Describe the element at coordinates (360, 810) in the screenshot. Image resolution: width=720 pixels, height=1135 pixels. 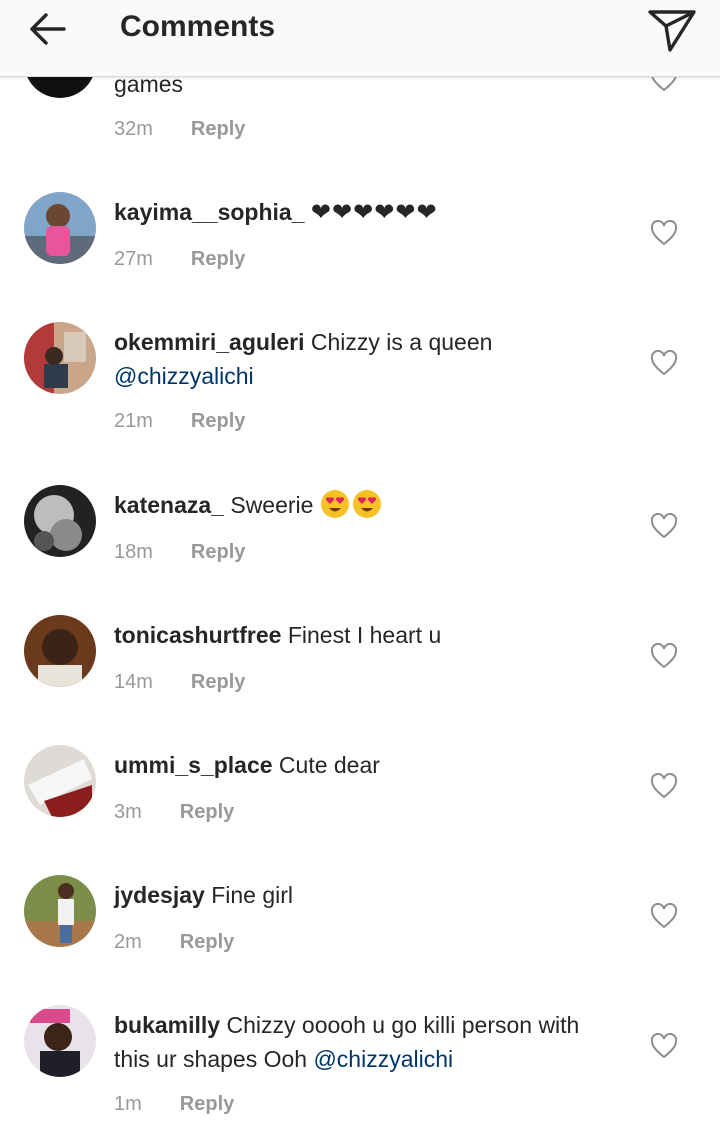
I see `comment-item: ummi_s_place Cute dear 3m Reply` at that location.